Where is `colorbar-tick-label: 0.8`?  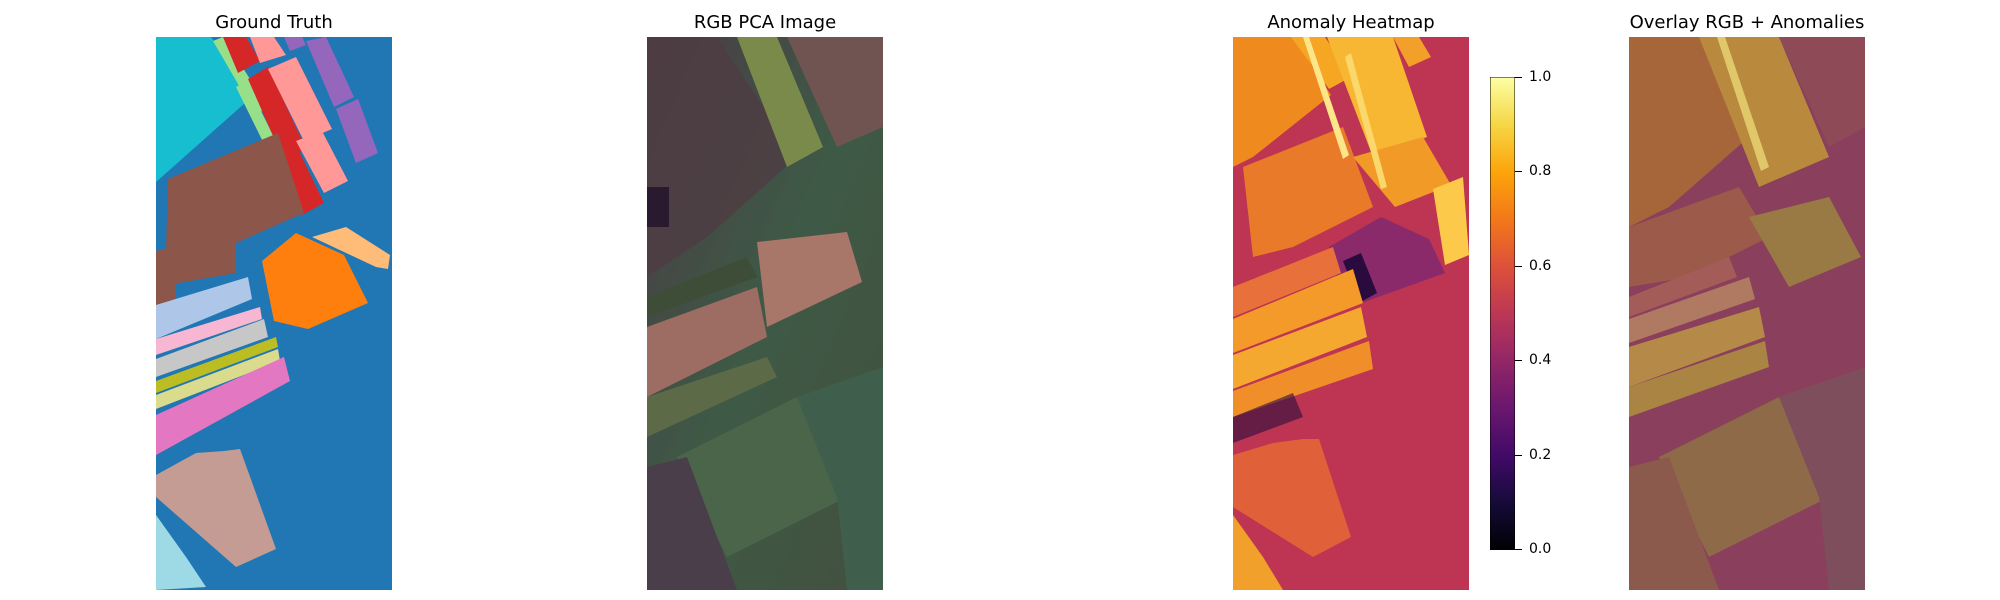
colorbar-tick-label: 0.8 is located at coordinates (1540, 171).